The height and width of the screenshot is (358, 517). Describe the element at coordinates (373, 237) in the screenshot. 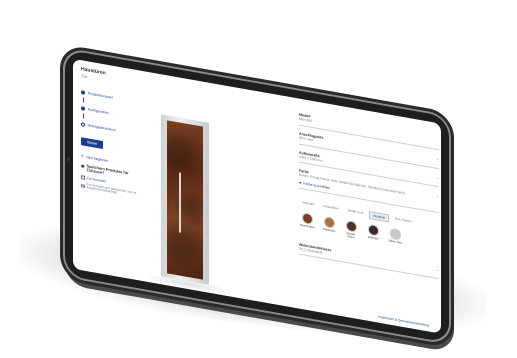

I see `swatch-label: Walnuss` at that location.